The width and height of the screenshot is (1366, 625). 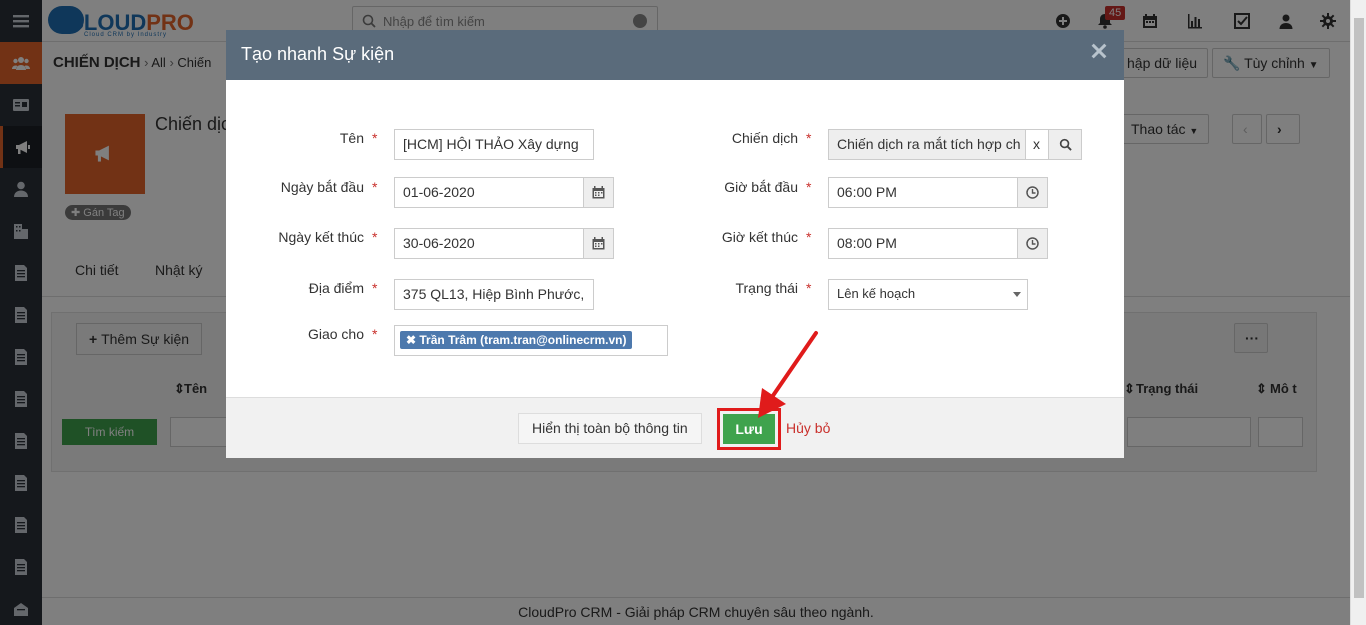 What do you see at coordinates (336, 288) in the screenshot?
I see `location-label: Địa điểm` at bounding box center [336, 288].